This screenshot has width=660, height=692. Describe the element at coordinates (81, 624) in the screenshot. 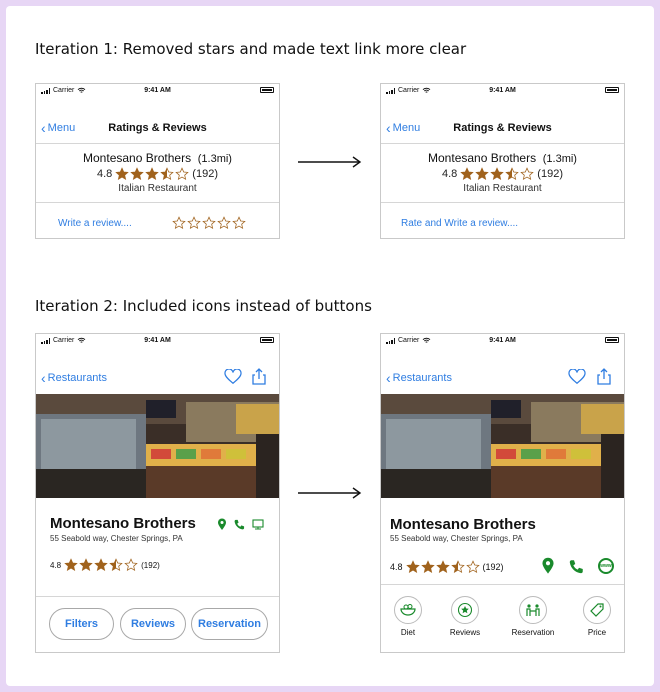

I see `filters-button: Filters` at that location.